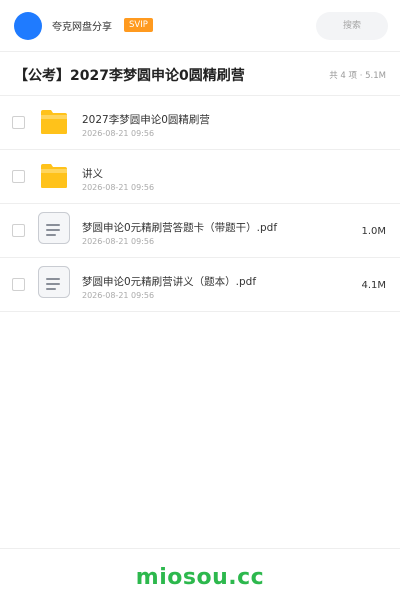 Image resolution: width=400 pixels, height=600 pixels. Describe the element at coordinates (200, 26) in the screenshot. I see `header: 夸克网盘分享 SVIP 搜索` at that location.